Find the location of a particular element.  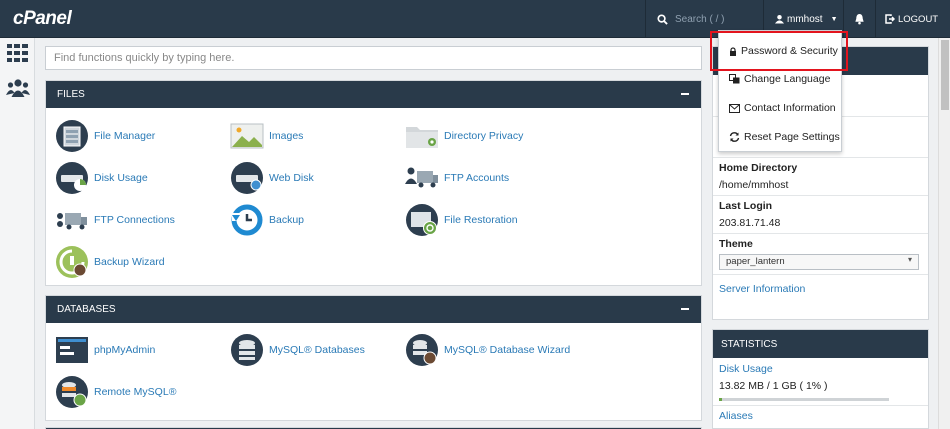

backup-label: Backup is located at coordinates (287, 220).